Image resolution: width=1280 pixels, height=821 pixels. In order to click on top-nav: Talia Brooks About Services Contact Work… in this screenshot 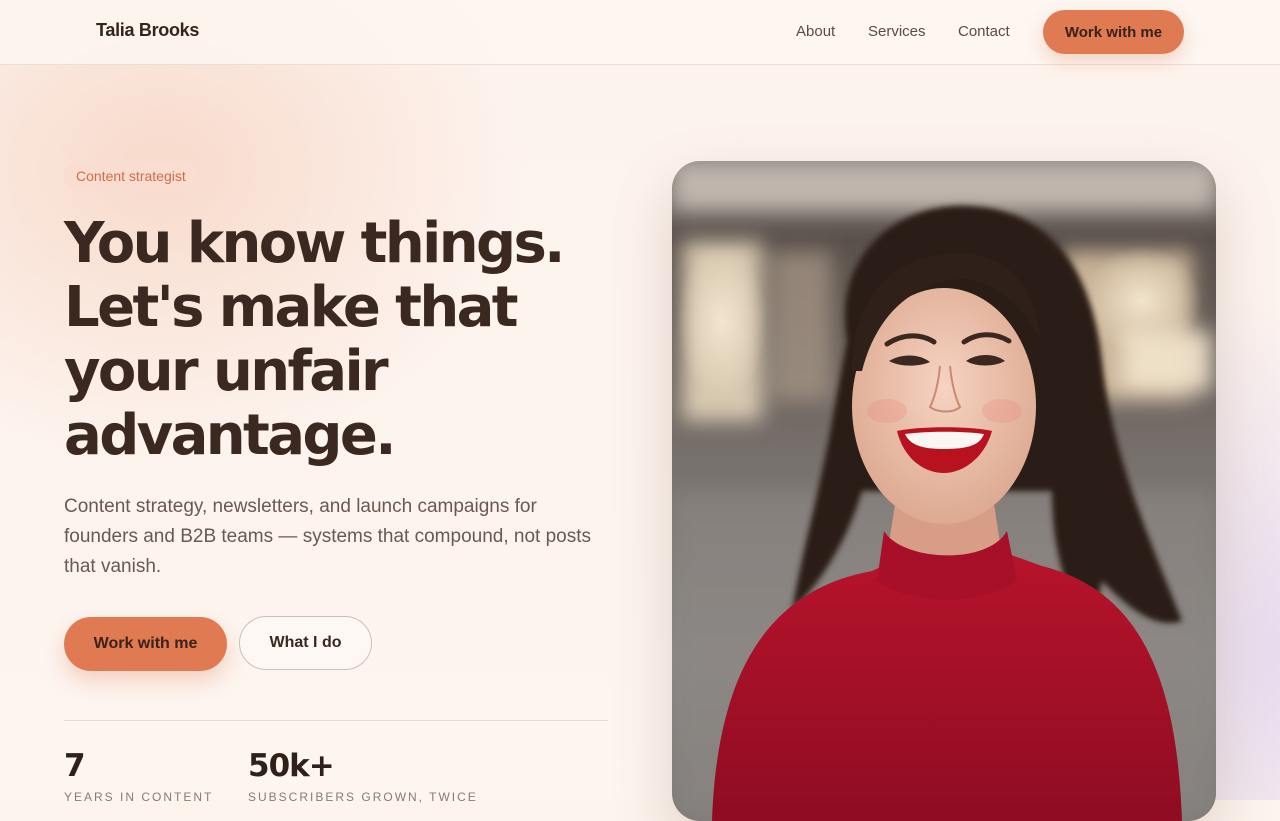, I will do `click(640, 32)`.